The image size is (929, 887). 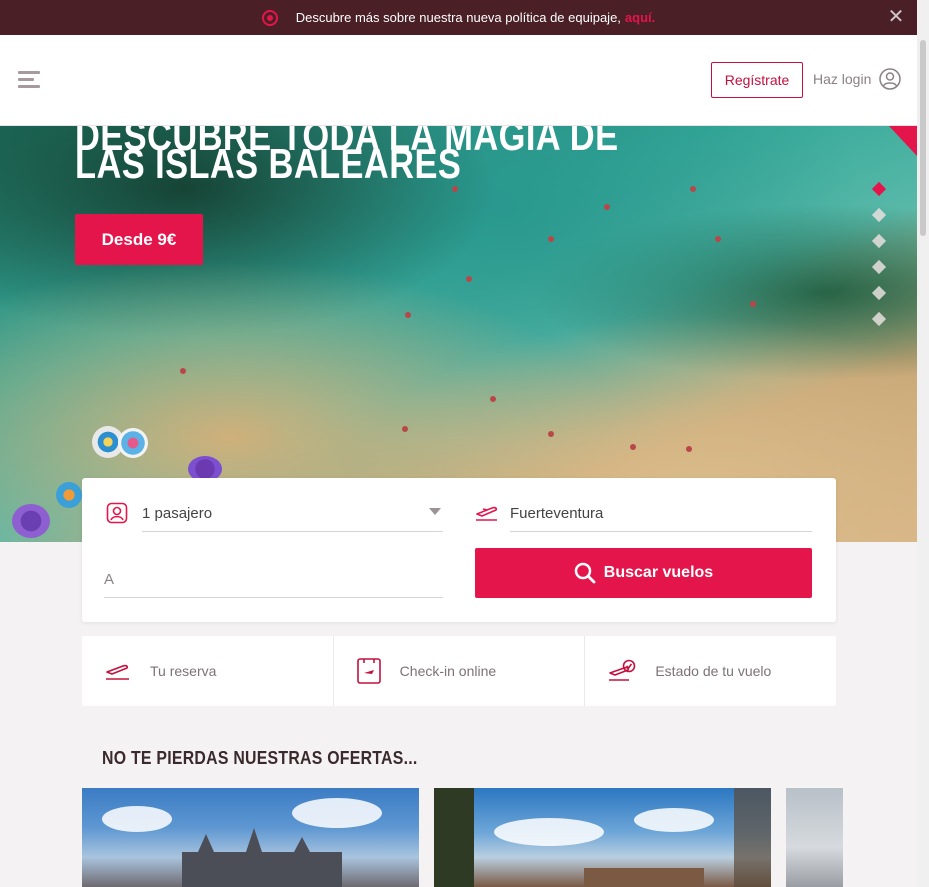 What do you see at coordinates (273, 580) in the screenshot?
I see `destination-input: A` at bounding box center [273, 580].